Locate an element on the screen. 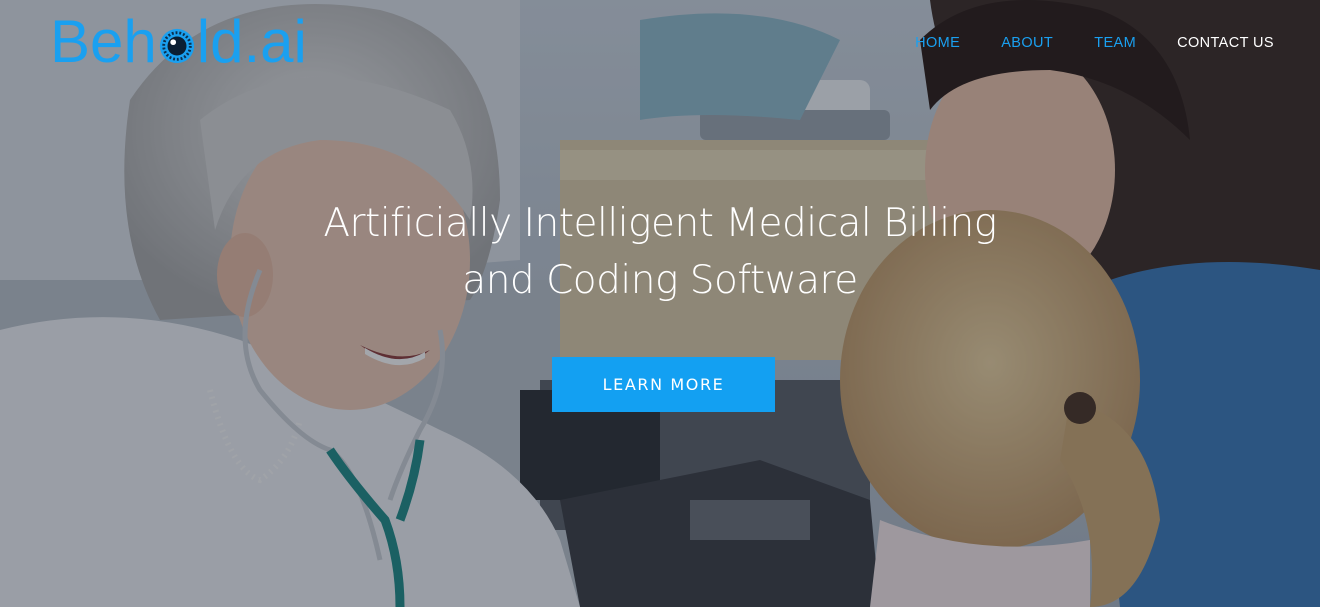 Image resolution: width=1320 pixels, height=607 pixels. learn-more-button: LEARN MORE is located at coordinates (663, 384).